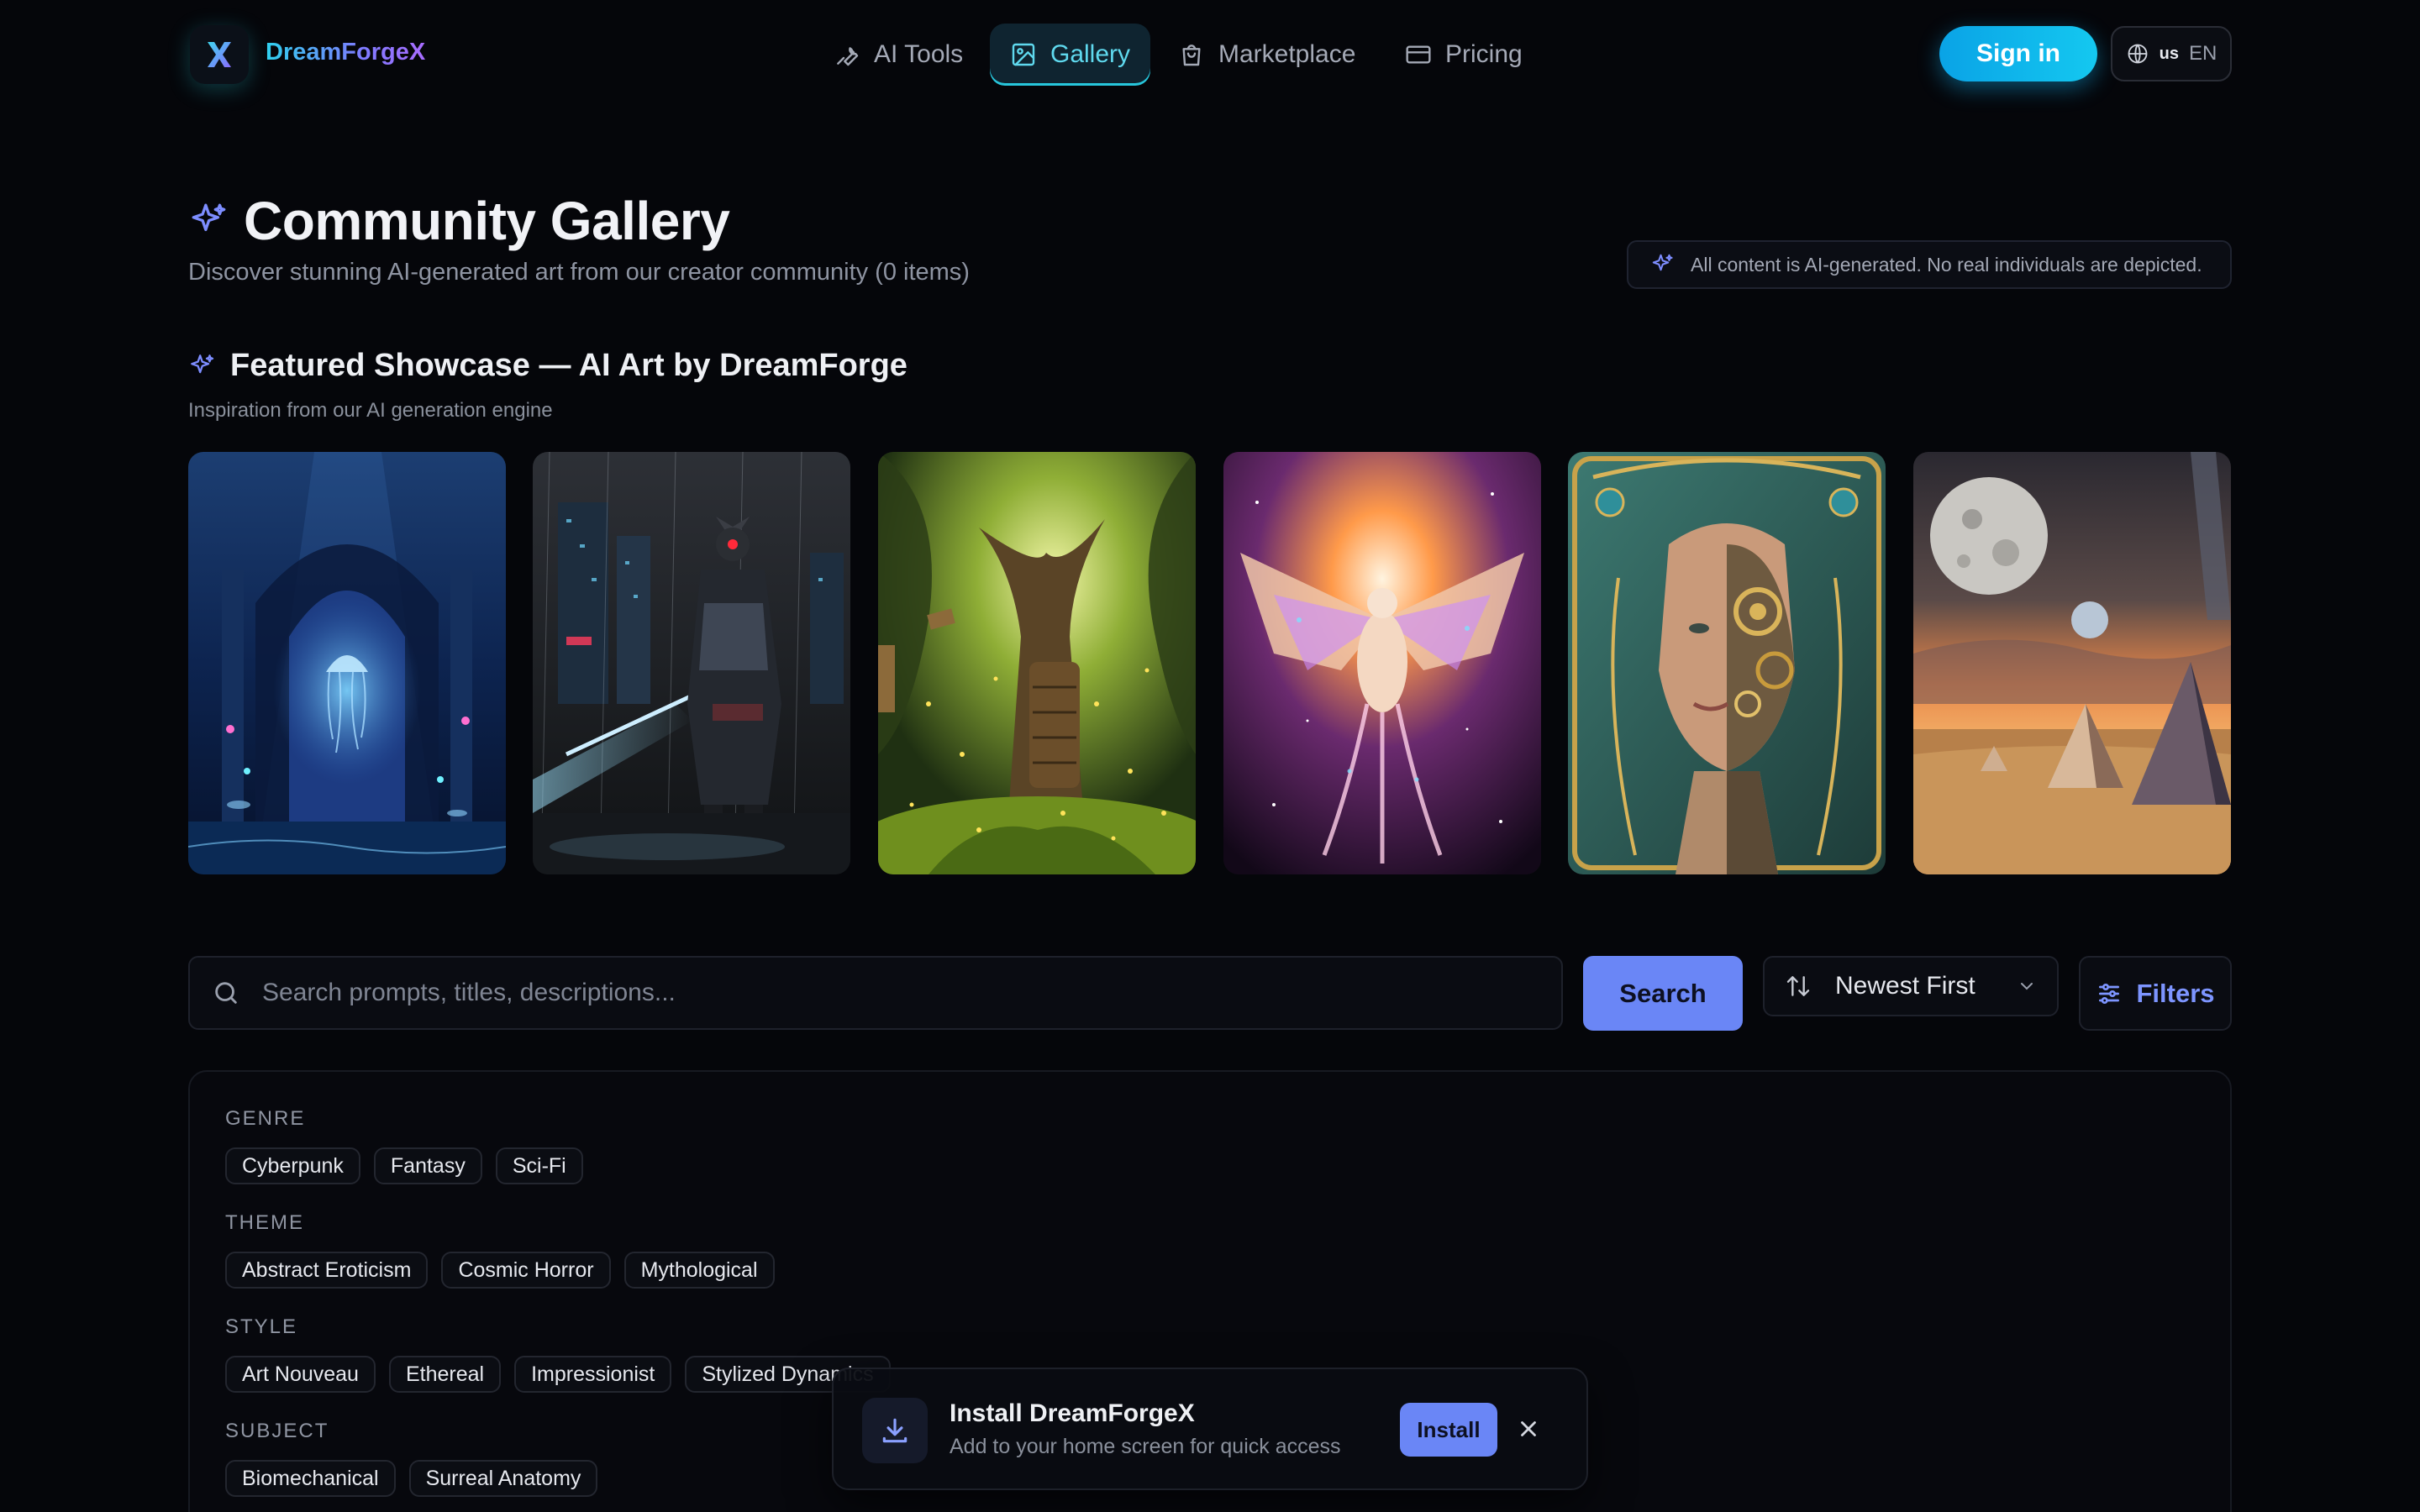 The width and height of the screenshot is (2420, 1512). Describe the element at coordinates (901, 993) in the screenshot. I see `search-input` at that location.